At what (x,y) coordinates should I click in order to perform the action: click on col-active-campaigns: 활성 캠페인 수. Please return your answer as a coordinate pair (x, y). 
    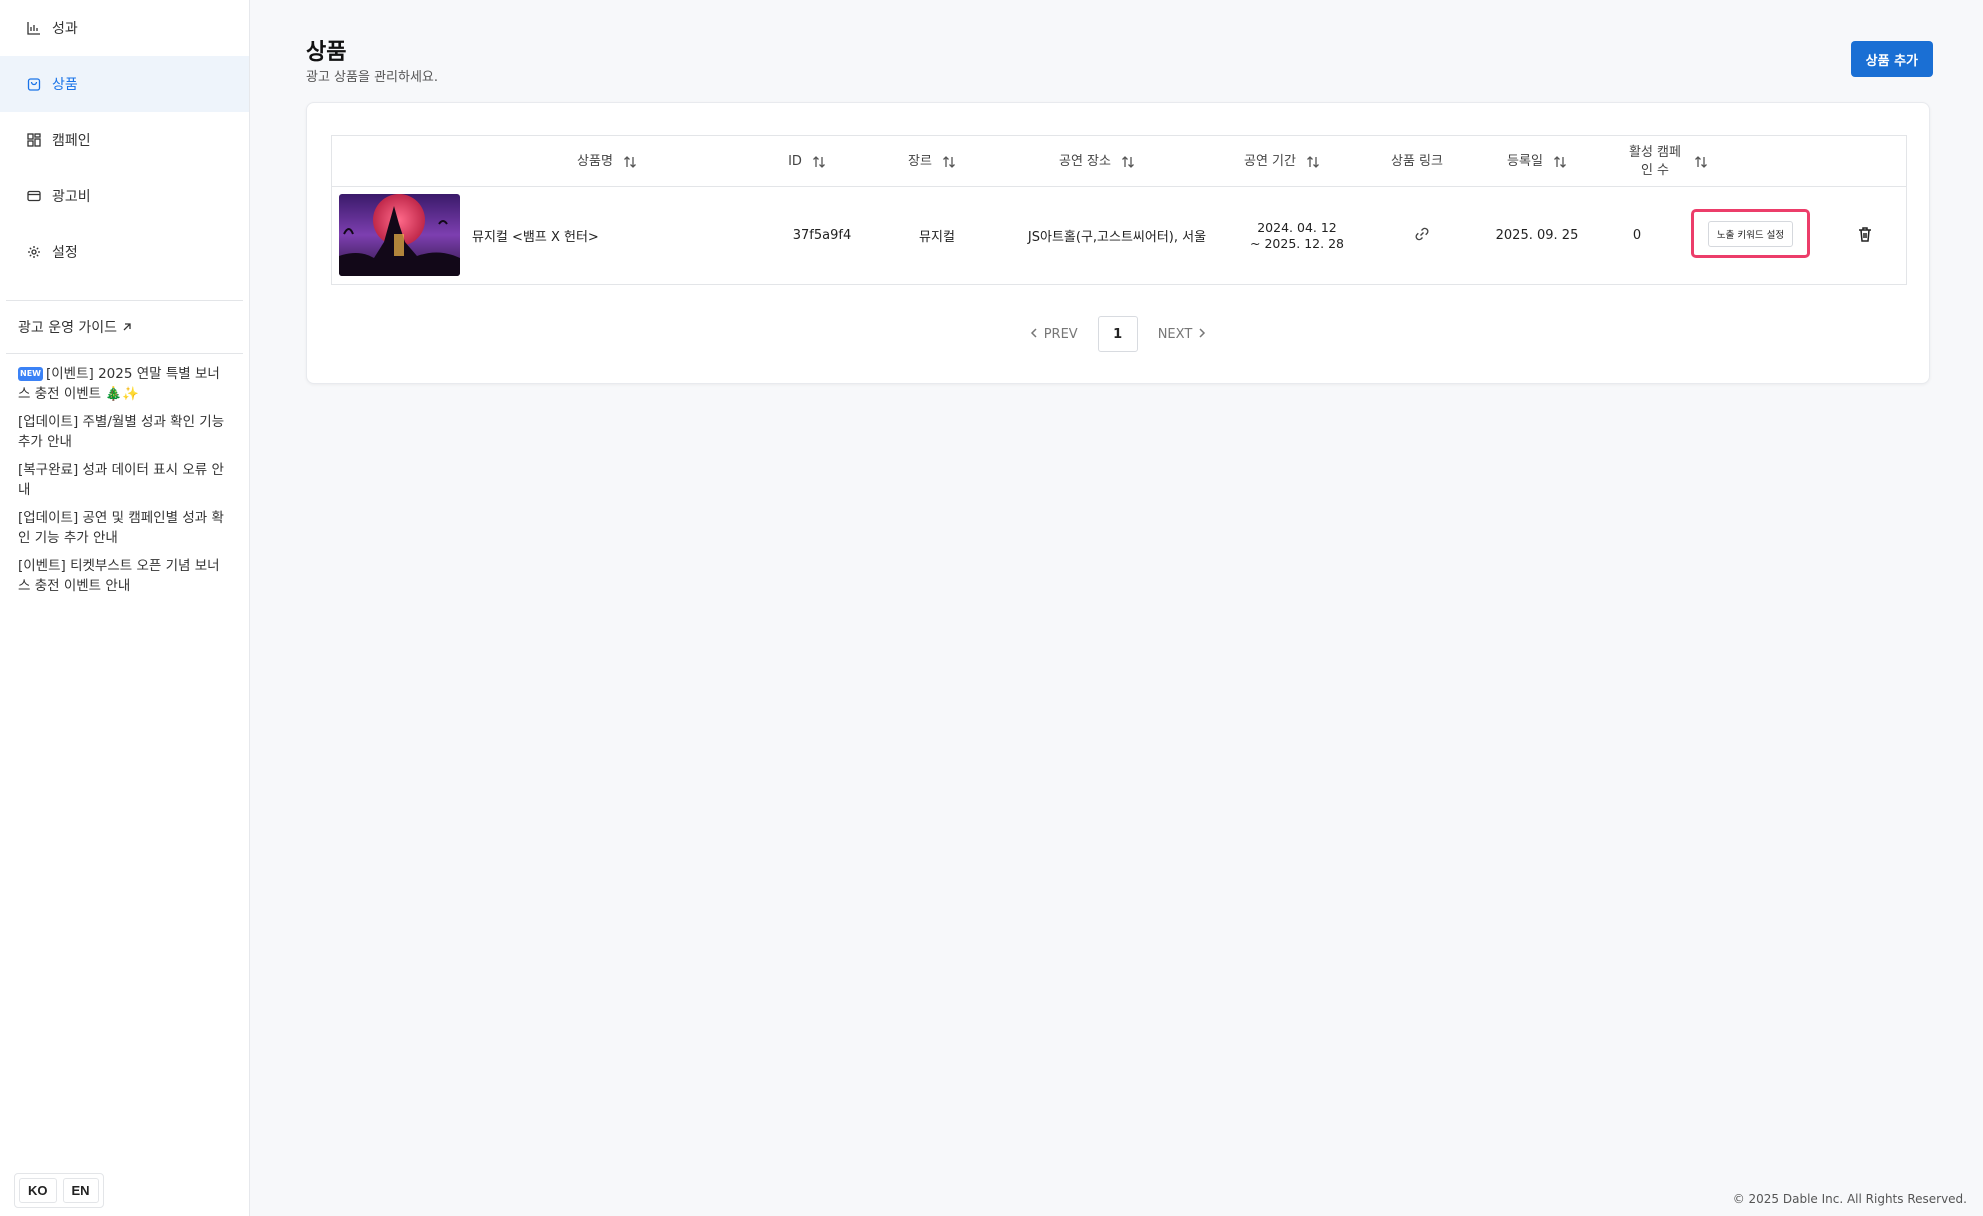
    Looking at the image, I should click on (1667, 161).